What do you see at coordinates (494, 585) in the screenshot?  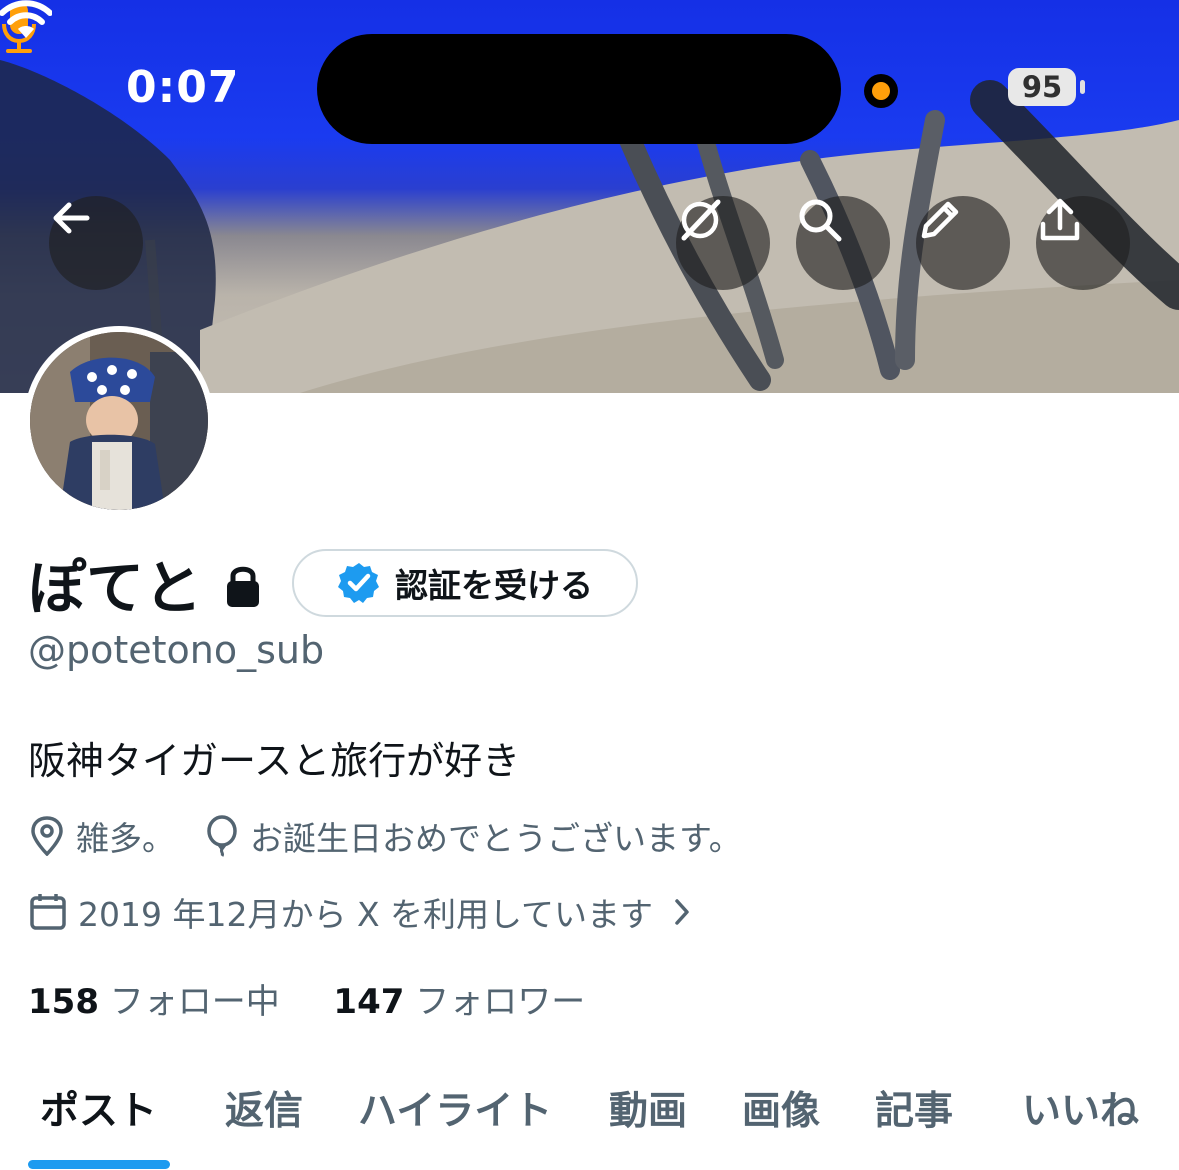 I see `get-verified-label: 認証を受ける` at bounding box center [494, 585].